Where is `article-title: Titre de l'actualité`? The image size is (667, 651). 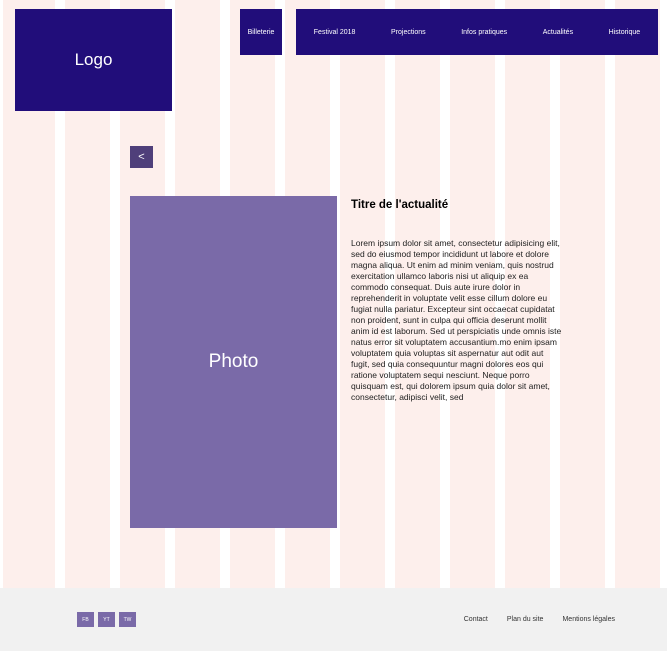
article-title: Titre de l'actualité is located at coordinates (400, 205).